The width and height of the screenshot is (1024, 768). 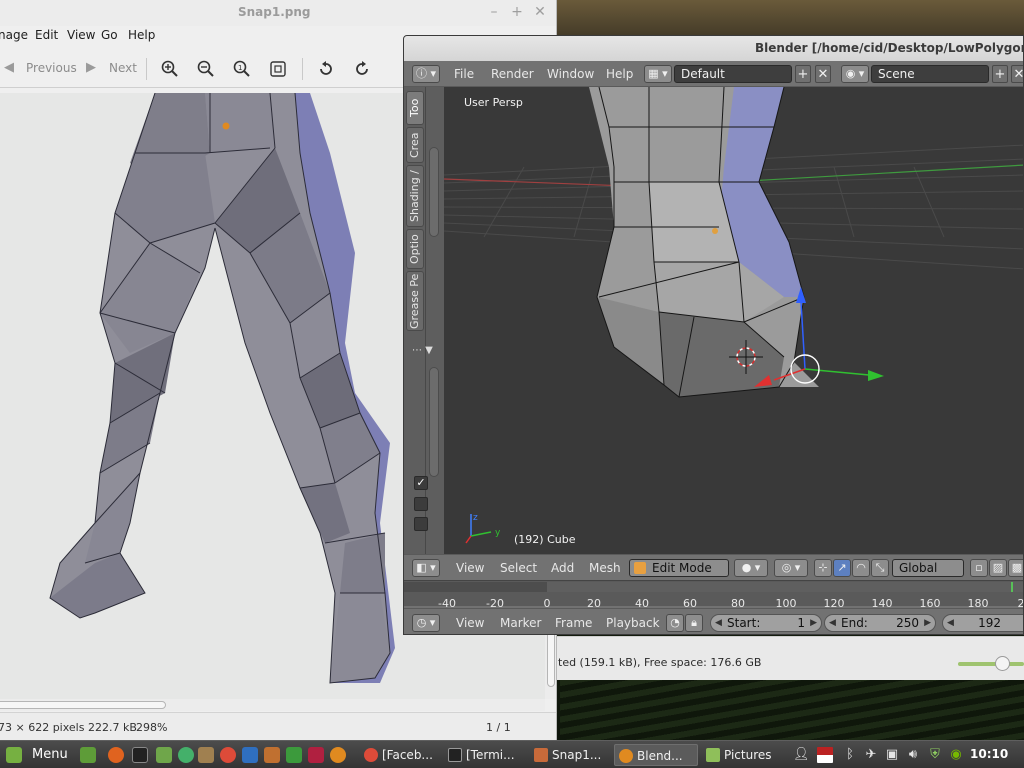 What do you see at coordinates (733, 74) in the screenshot?
I see `screen-layout-field: Default` at bounding box center [733, 74].